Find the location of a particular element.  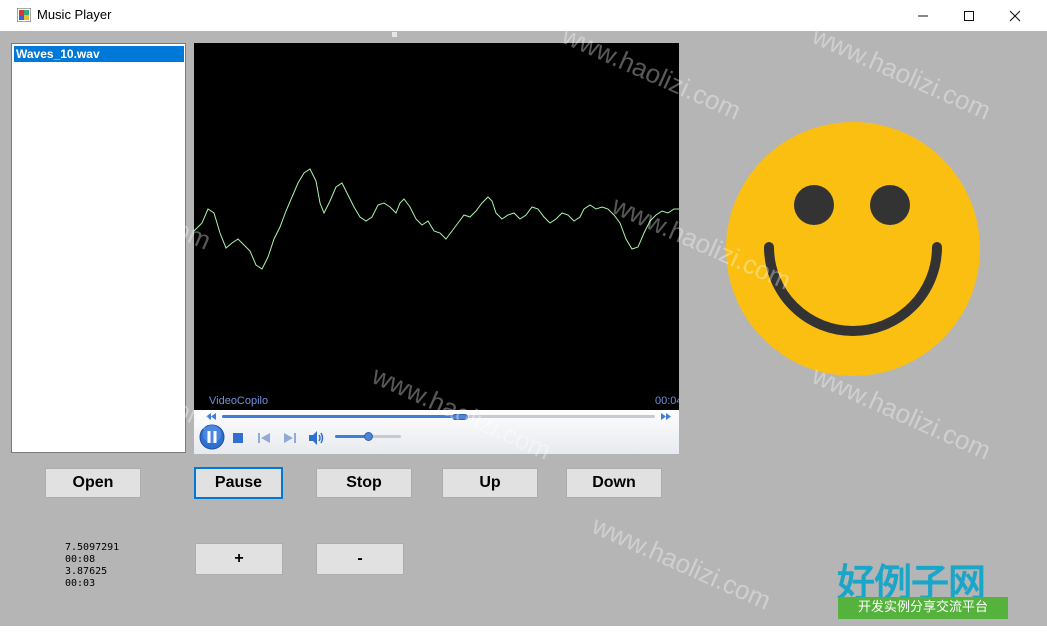

stop-button is located at coordinates (238, 438).